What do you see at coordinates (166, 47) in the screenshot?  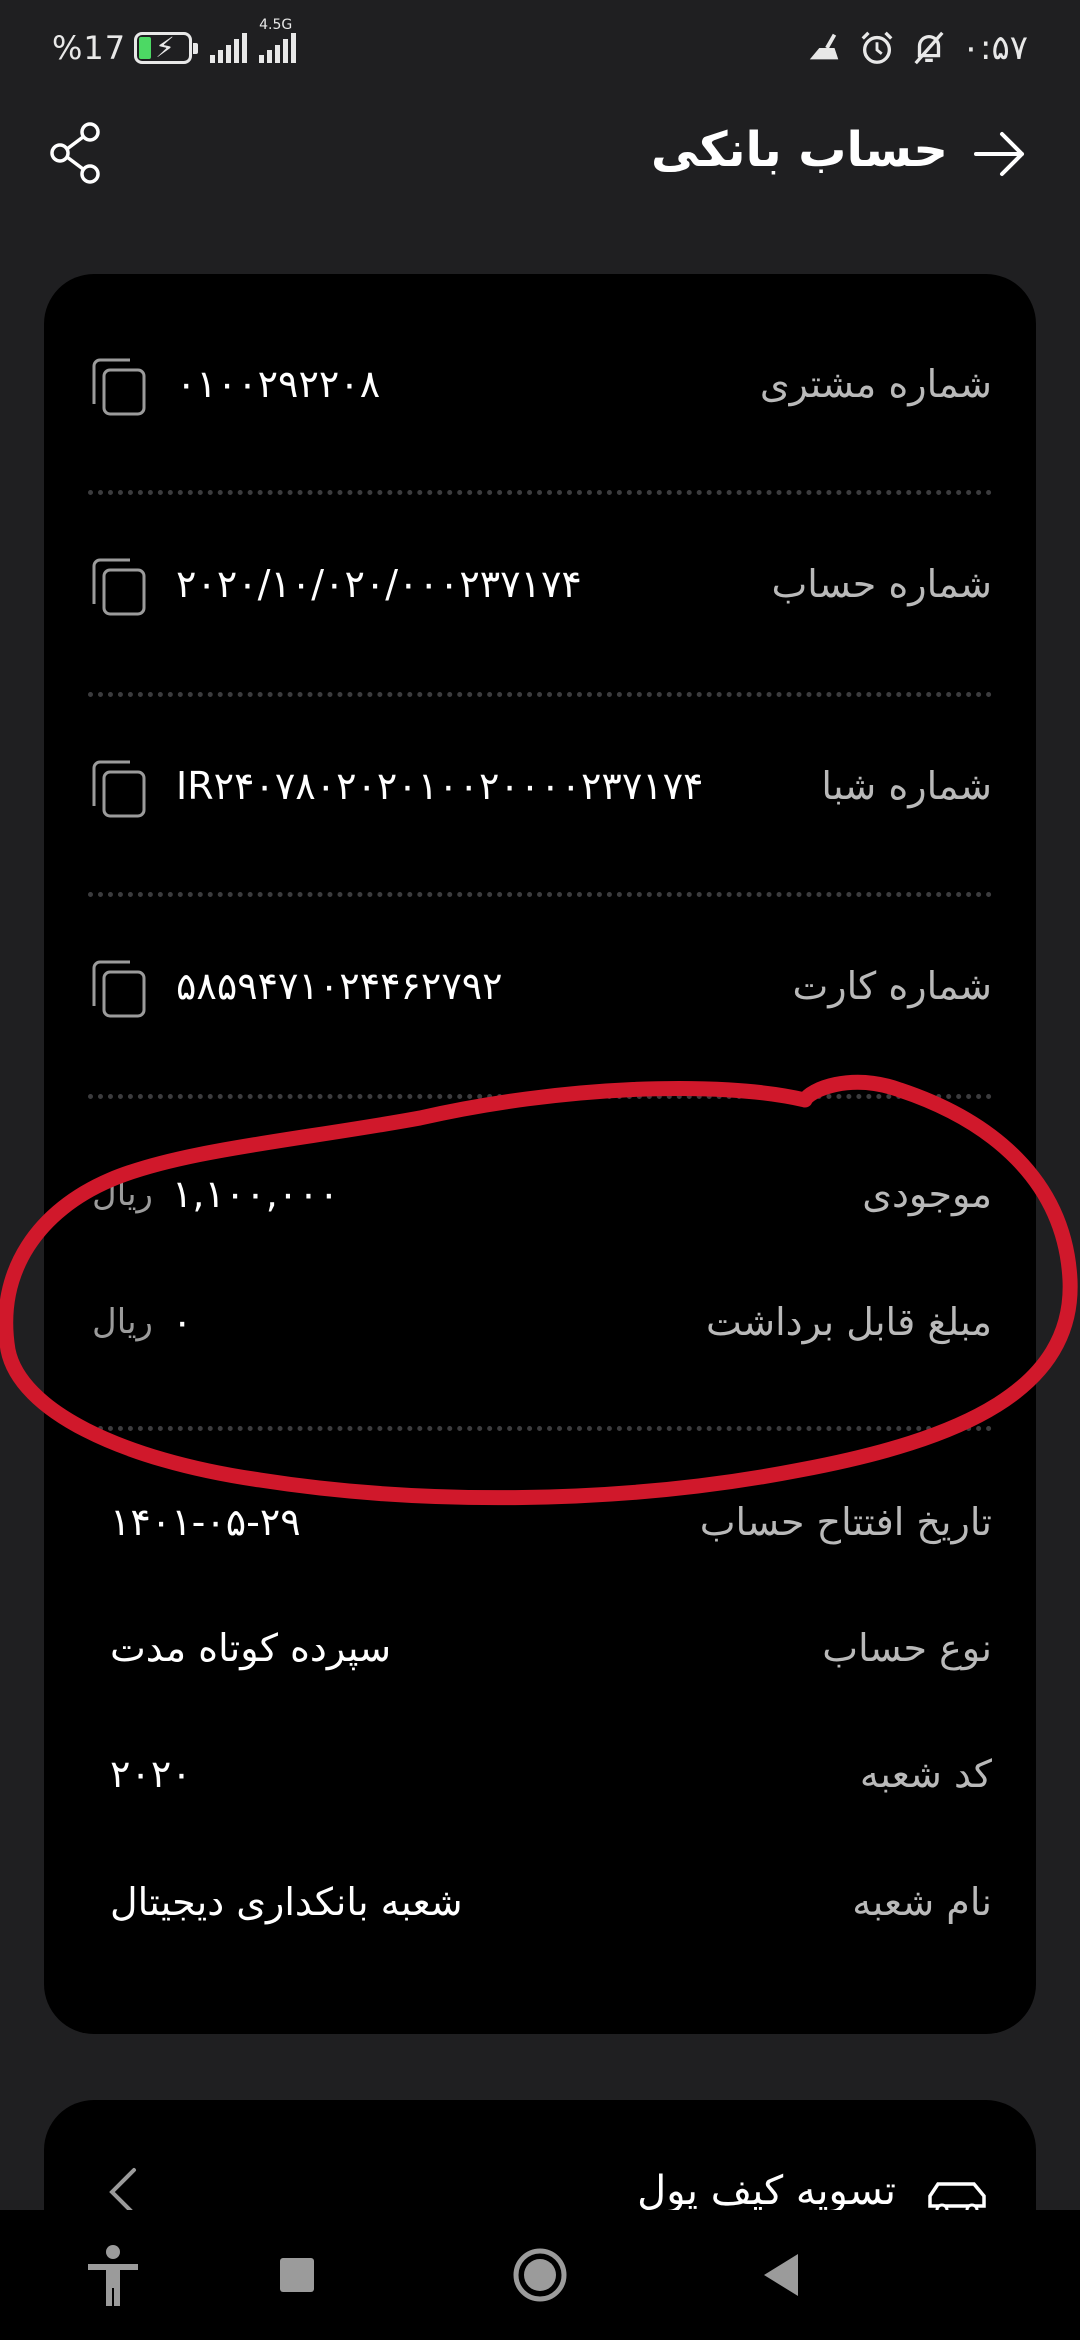 I see `battery-charging-icon: ⚡` at bounding box center [166, 47].